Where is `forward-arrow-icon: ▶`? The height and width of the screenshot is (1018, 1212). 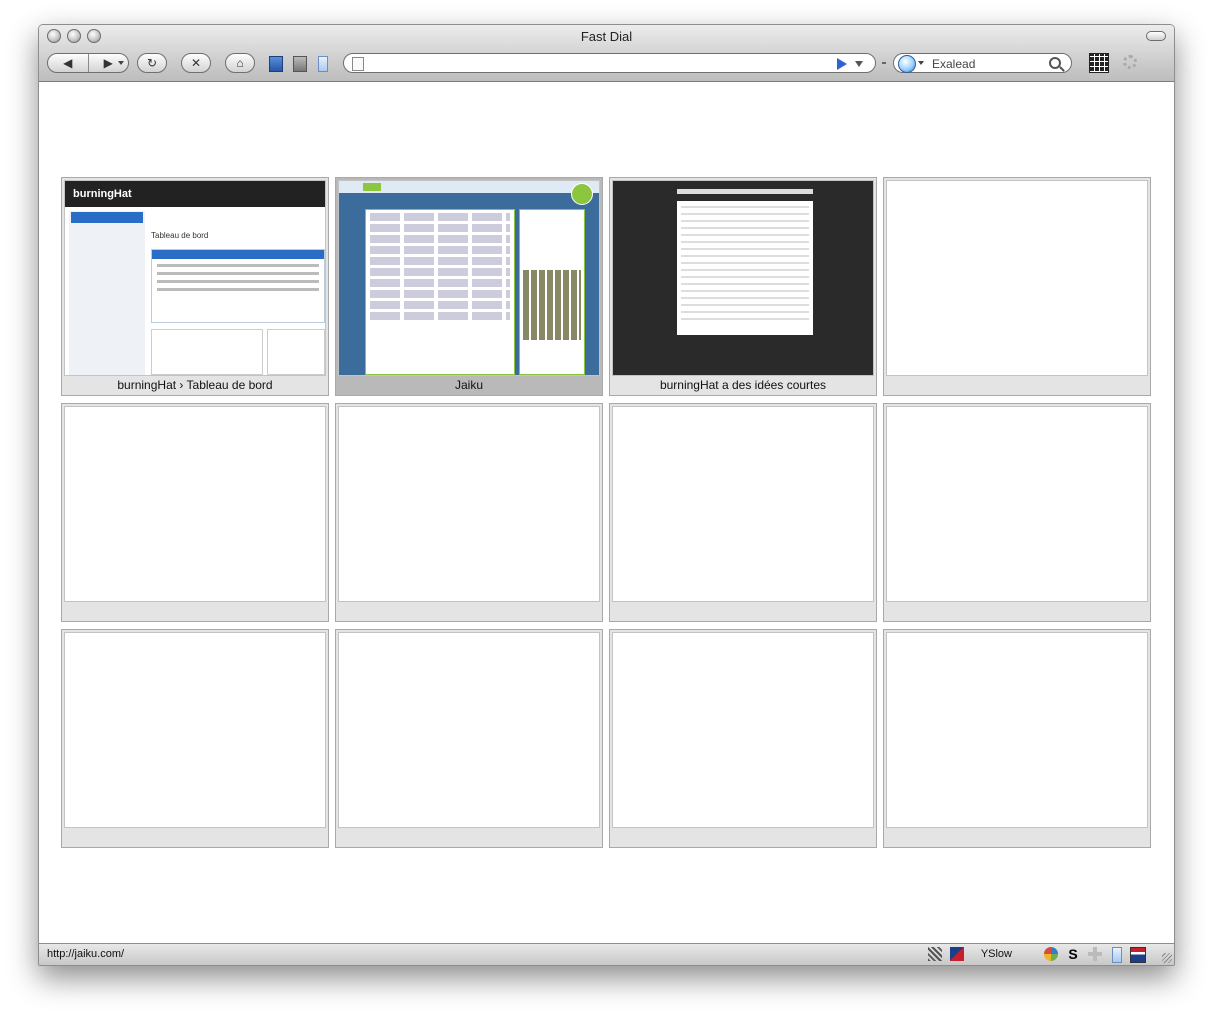
forward-arrow-icon: ▶ is located at coordinates (108, 63).